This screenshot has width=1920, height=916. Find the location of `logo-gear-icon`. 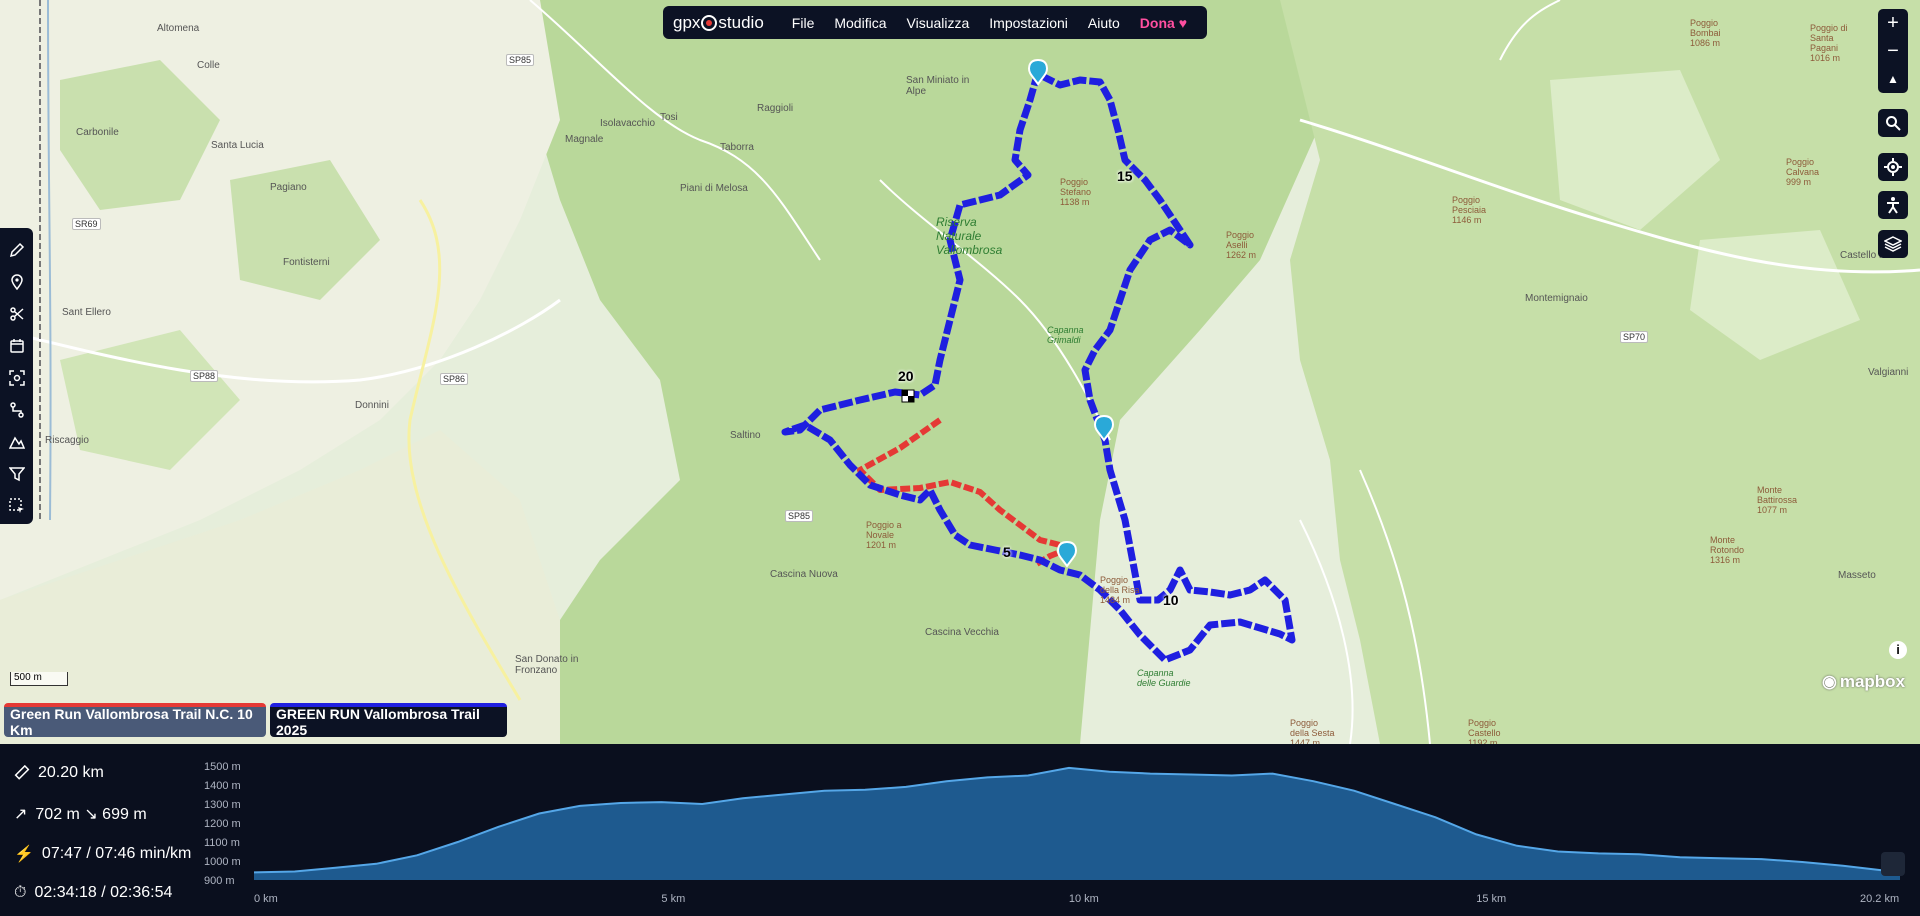

logo-gear-icon is located at coordinates (709, 22).